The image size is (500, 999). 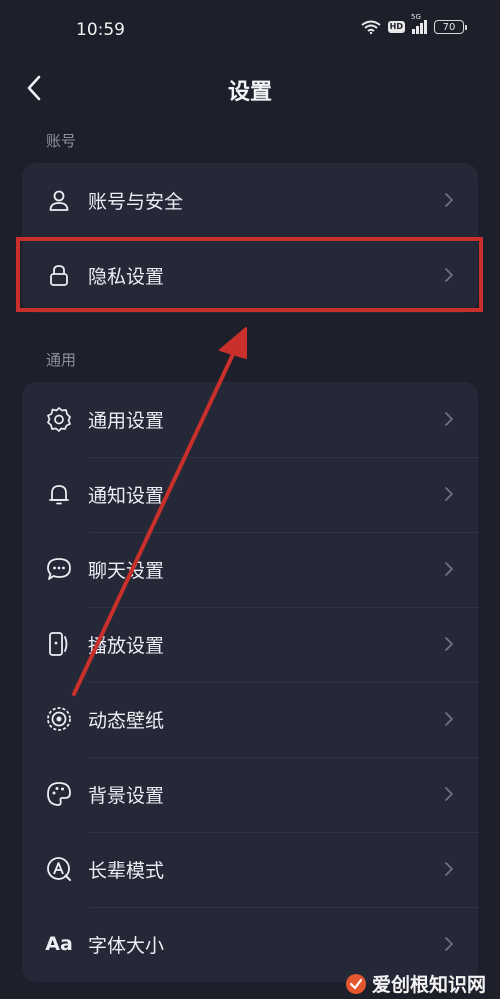 What do you see at coordinates (371, 27) in the screenshot?
I see `wifi-icon` at bounding box center [371, 27].